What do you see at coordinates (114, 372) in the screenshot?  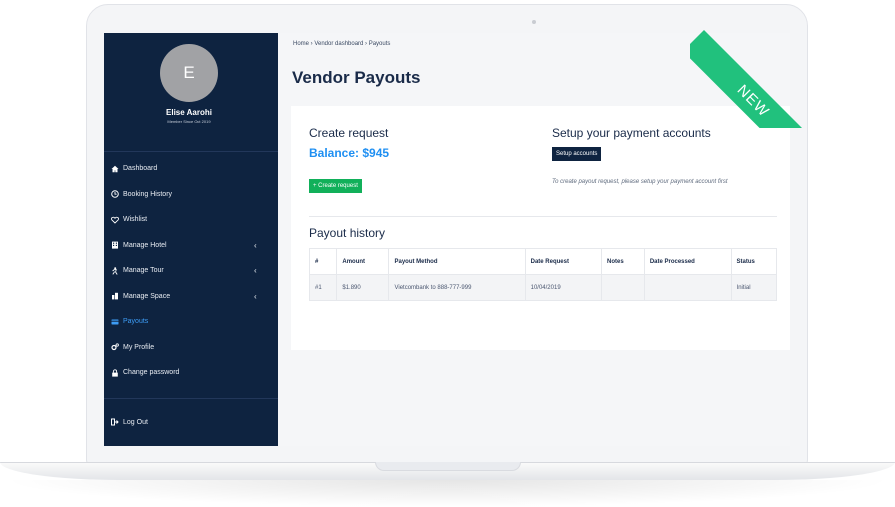 I see `lock-icon` at bounding box center [114, 372].